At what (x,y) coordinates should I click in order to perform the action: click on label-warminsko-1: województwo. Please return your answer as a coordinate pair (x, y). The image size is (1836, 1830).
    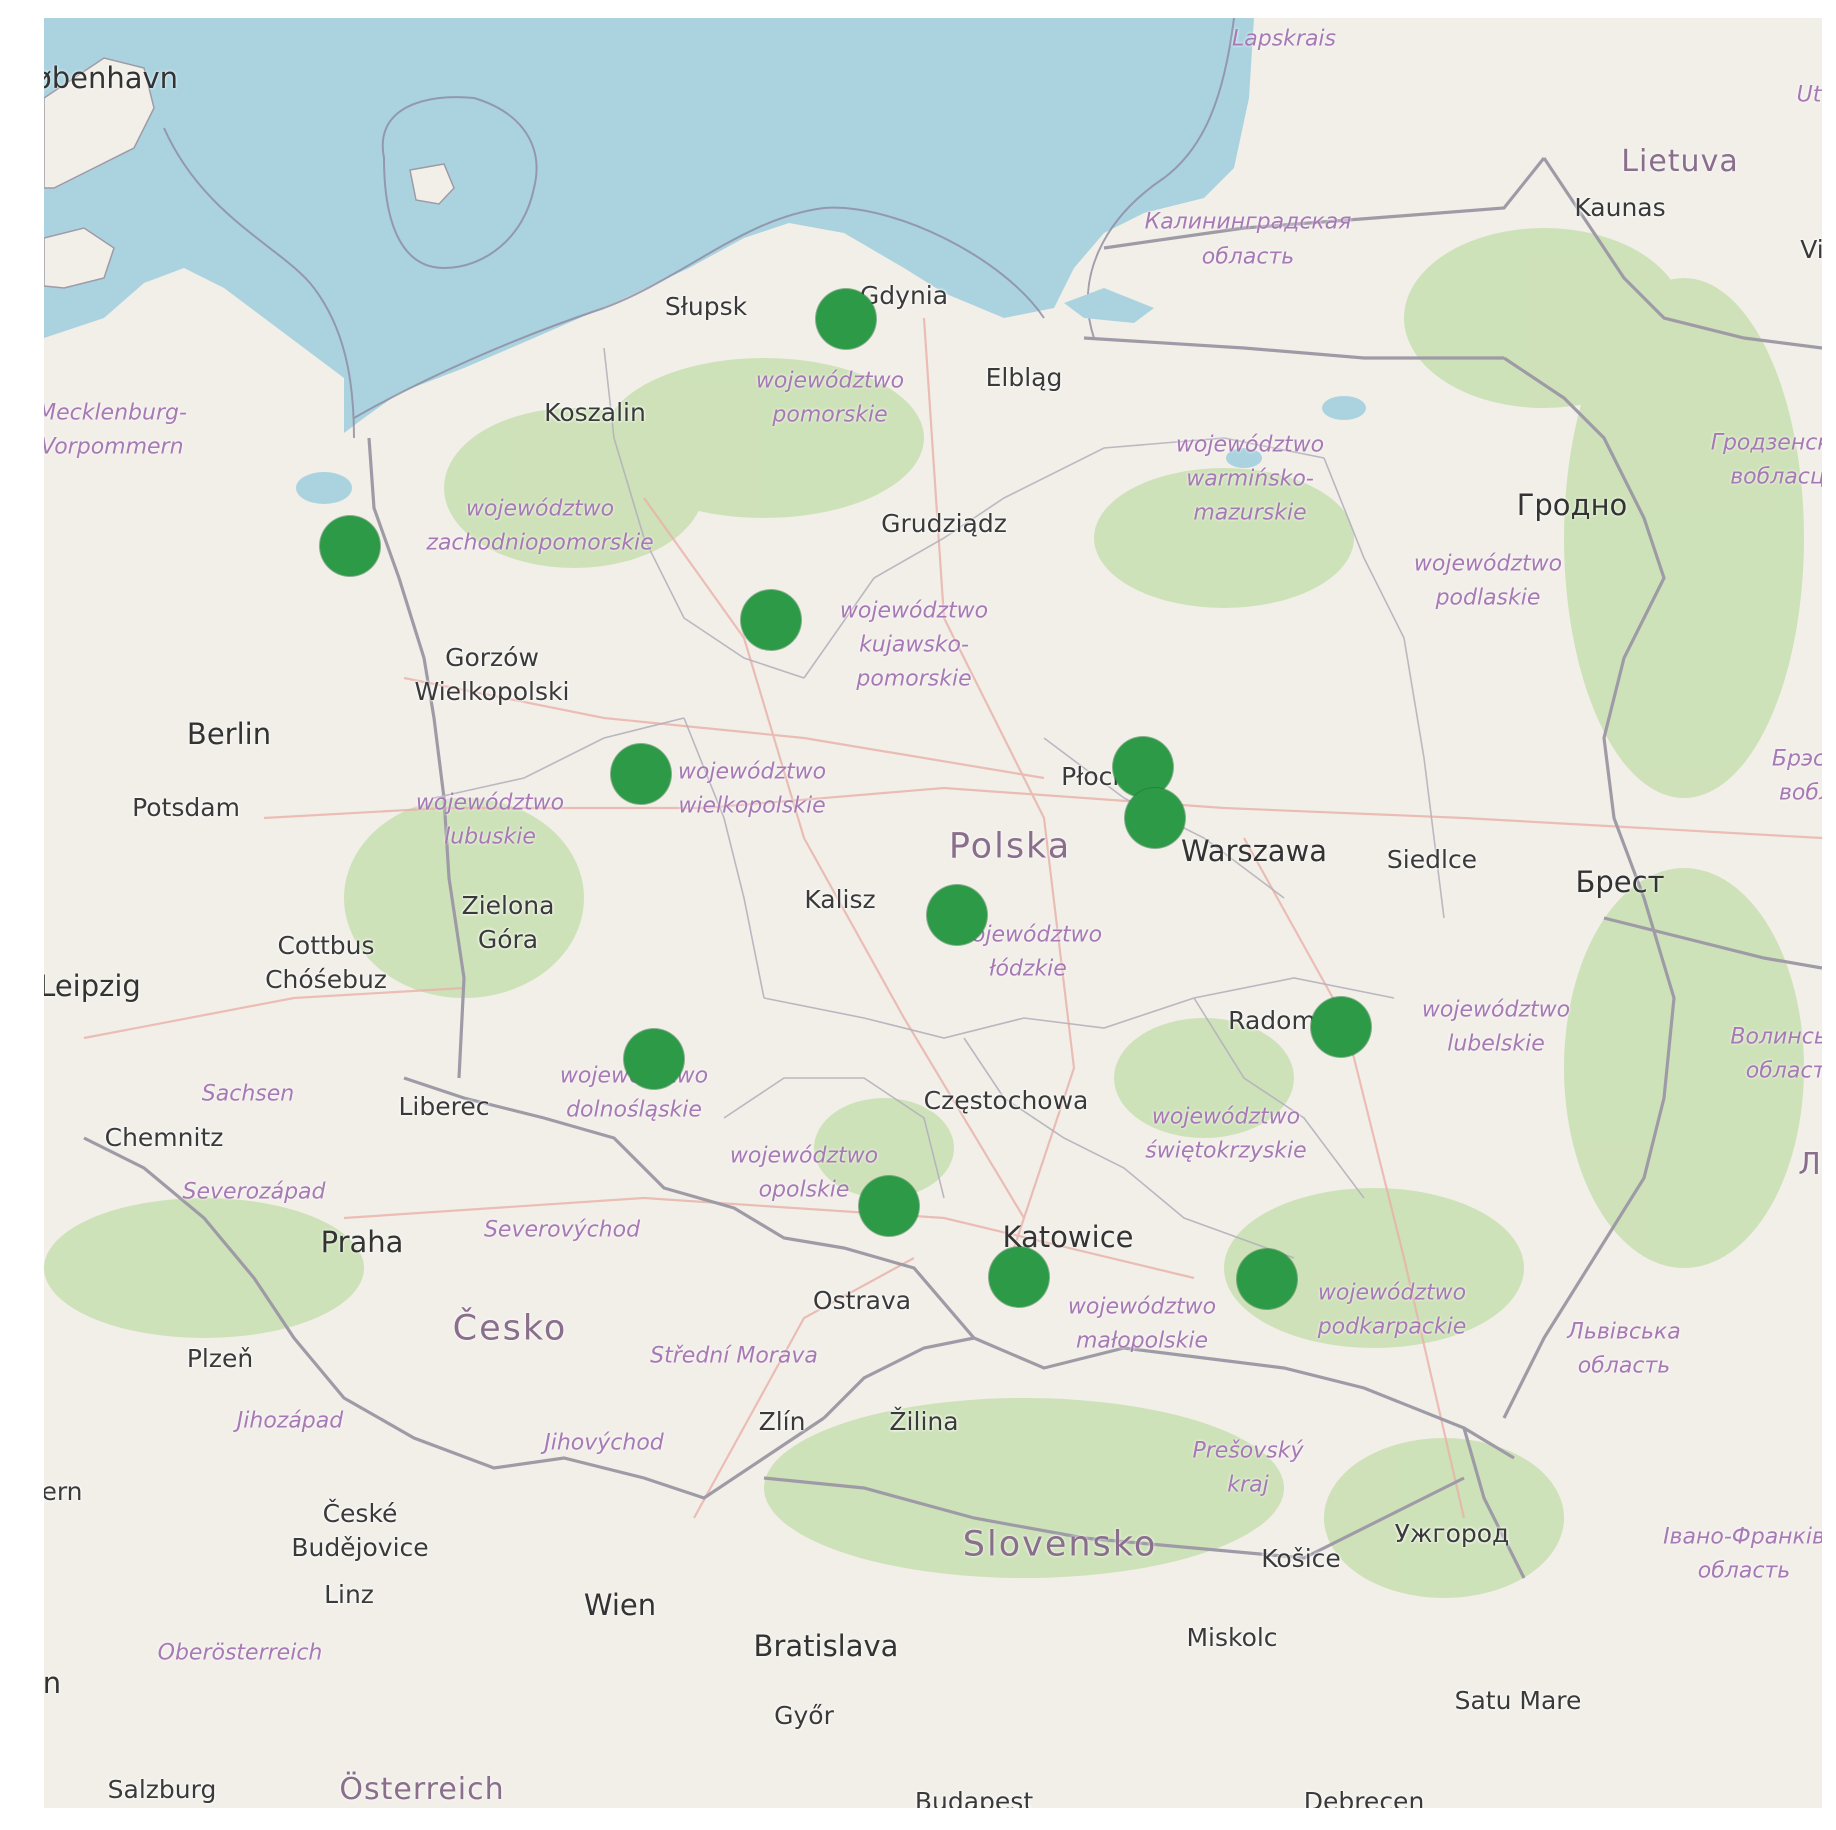
    Looking at the image, I should click on (1250, 445).